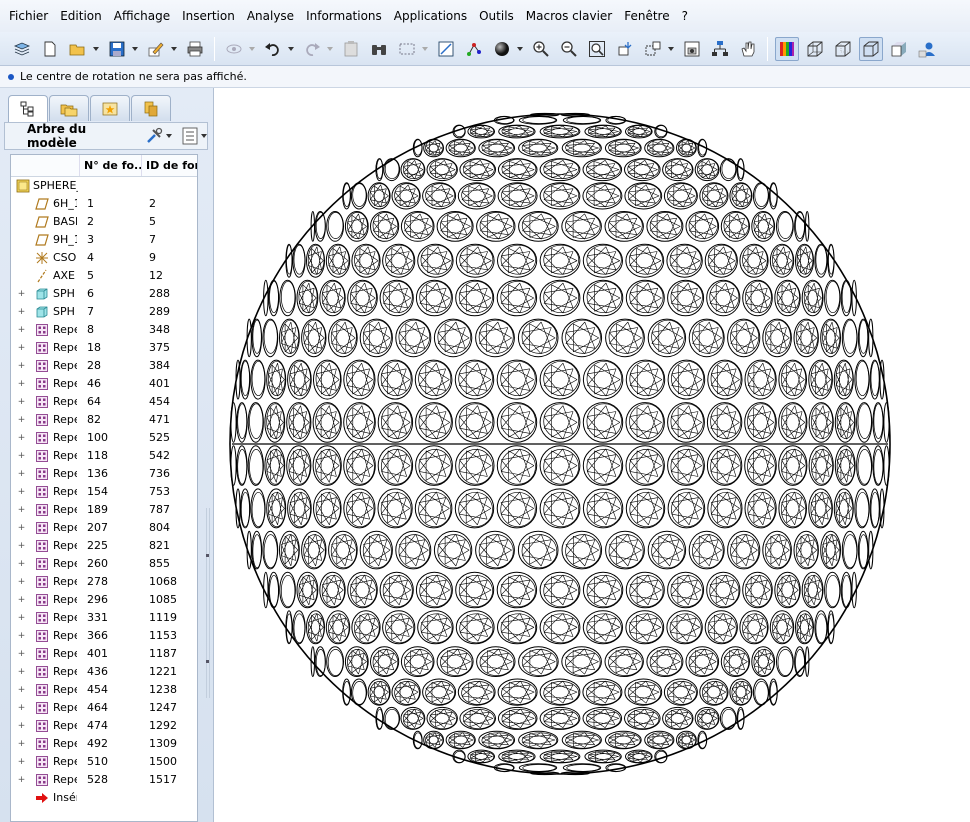 The width and height of the screenshot is (970, 822). What do you see at coordinates (208, 603) in the screenshot?
I see `panel-splitter` at bounding box center [208, 603].